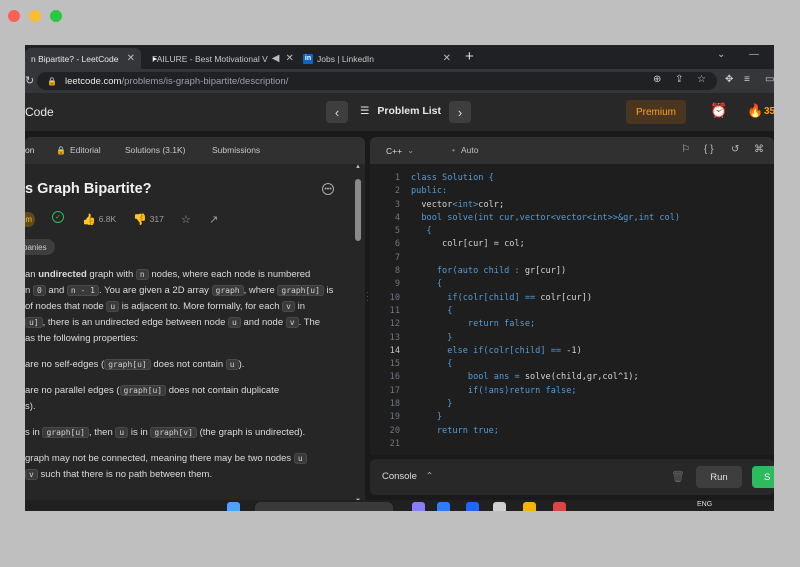 This screenshot has height=567, width=800. What do you see at coordinates (394, 150) in the screenshot?
I see `language-label: C++` at bounding box center [394, 150].